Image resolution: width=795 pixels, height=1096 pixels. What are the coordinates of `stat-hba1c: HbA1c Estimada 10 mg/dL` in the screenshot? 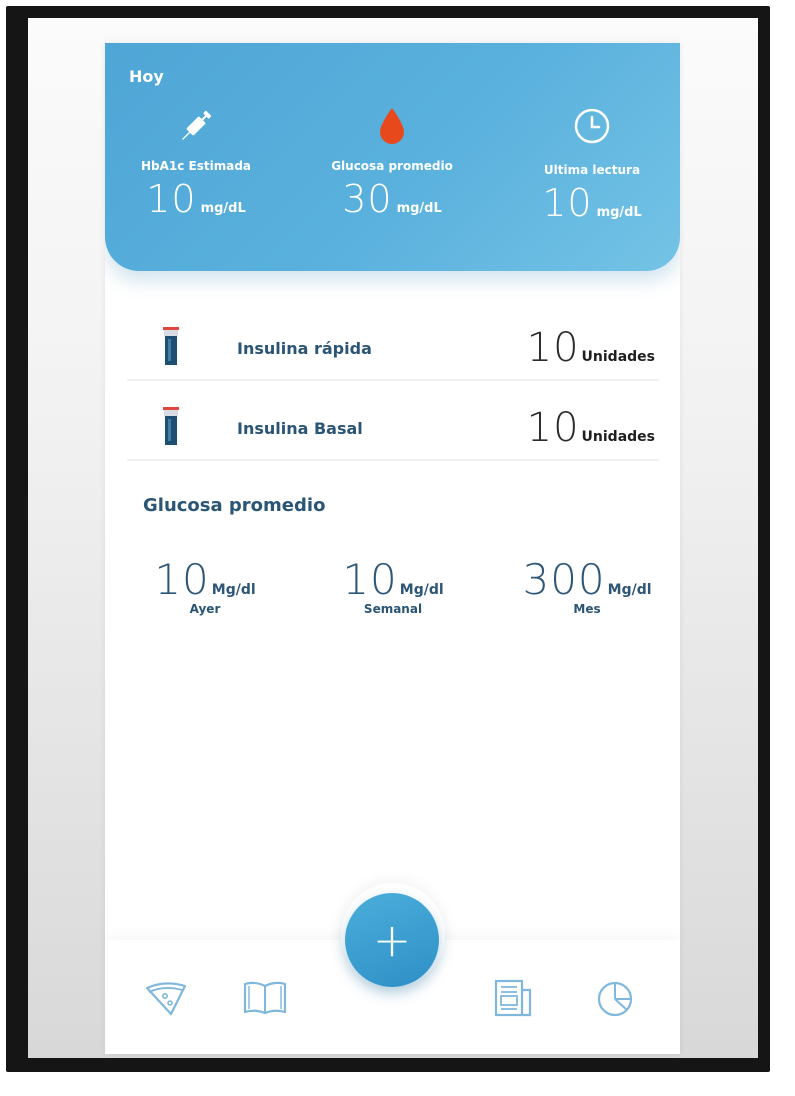 It's located at (196, 162).